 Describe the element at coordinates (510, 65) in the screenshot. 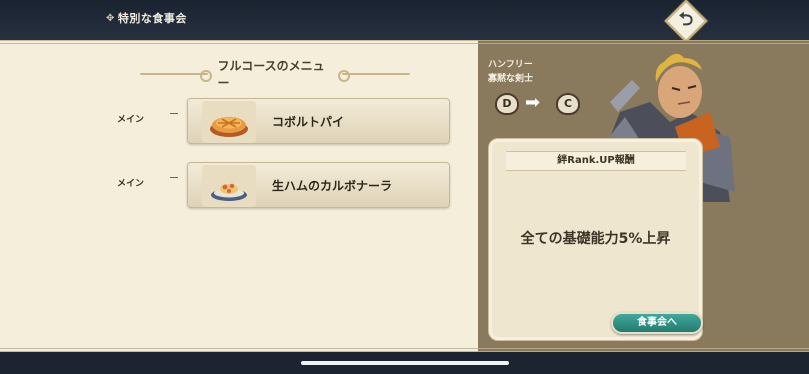

I see `character-name: ハンフリー` at that location.